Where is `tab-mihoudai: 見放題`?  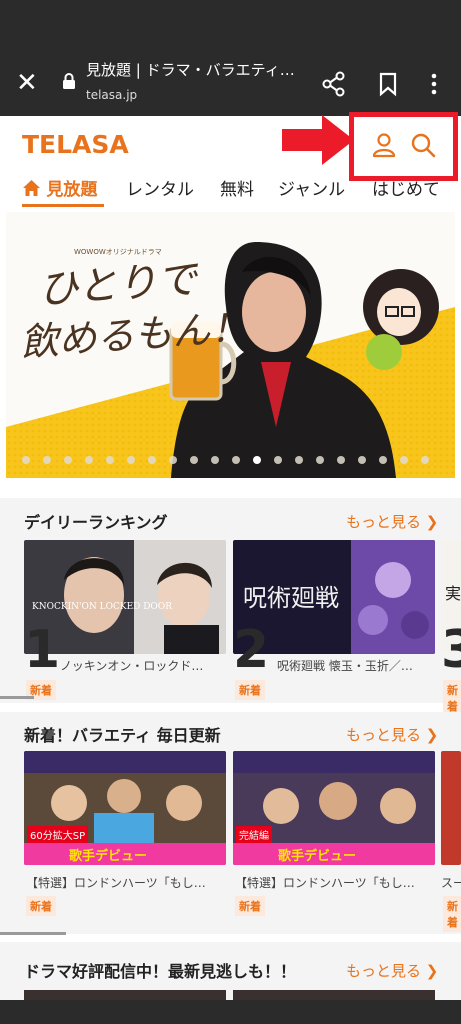 tab-mihoudai: 見放題 is located at coordinates (59, 187).